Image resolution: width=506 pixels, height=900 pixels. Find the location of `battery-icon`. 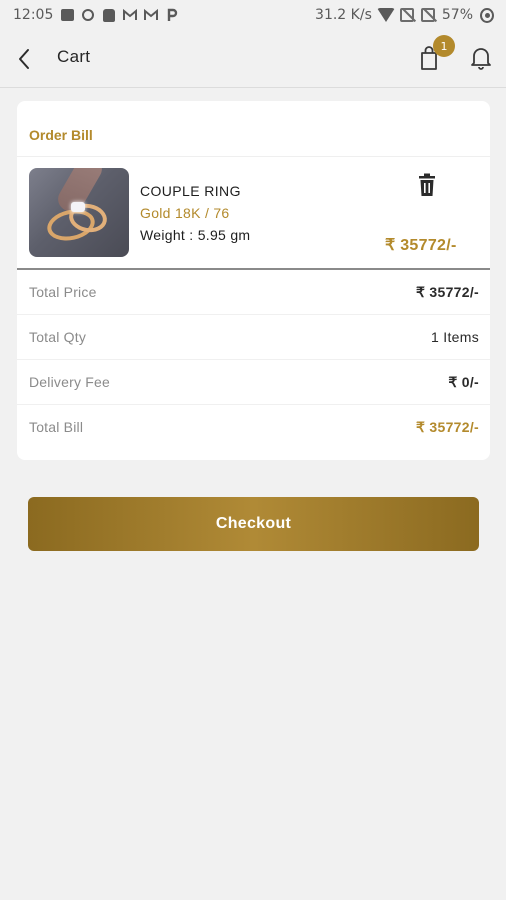

battery-icon is located at coordinates (487, 15).